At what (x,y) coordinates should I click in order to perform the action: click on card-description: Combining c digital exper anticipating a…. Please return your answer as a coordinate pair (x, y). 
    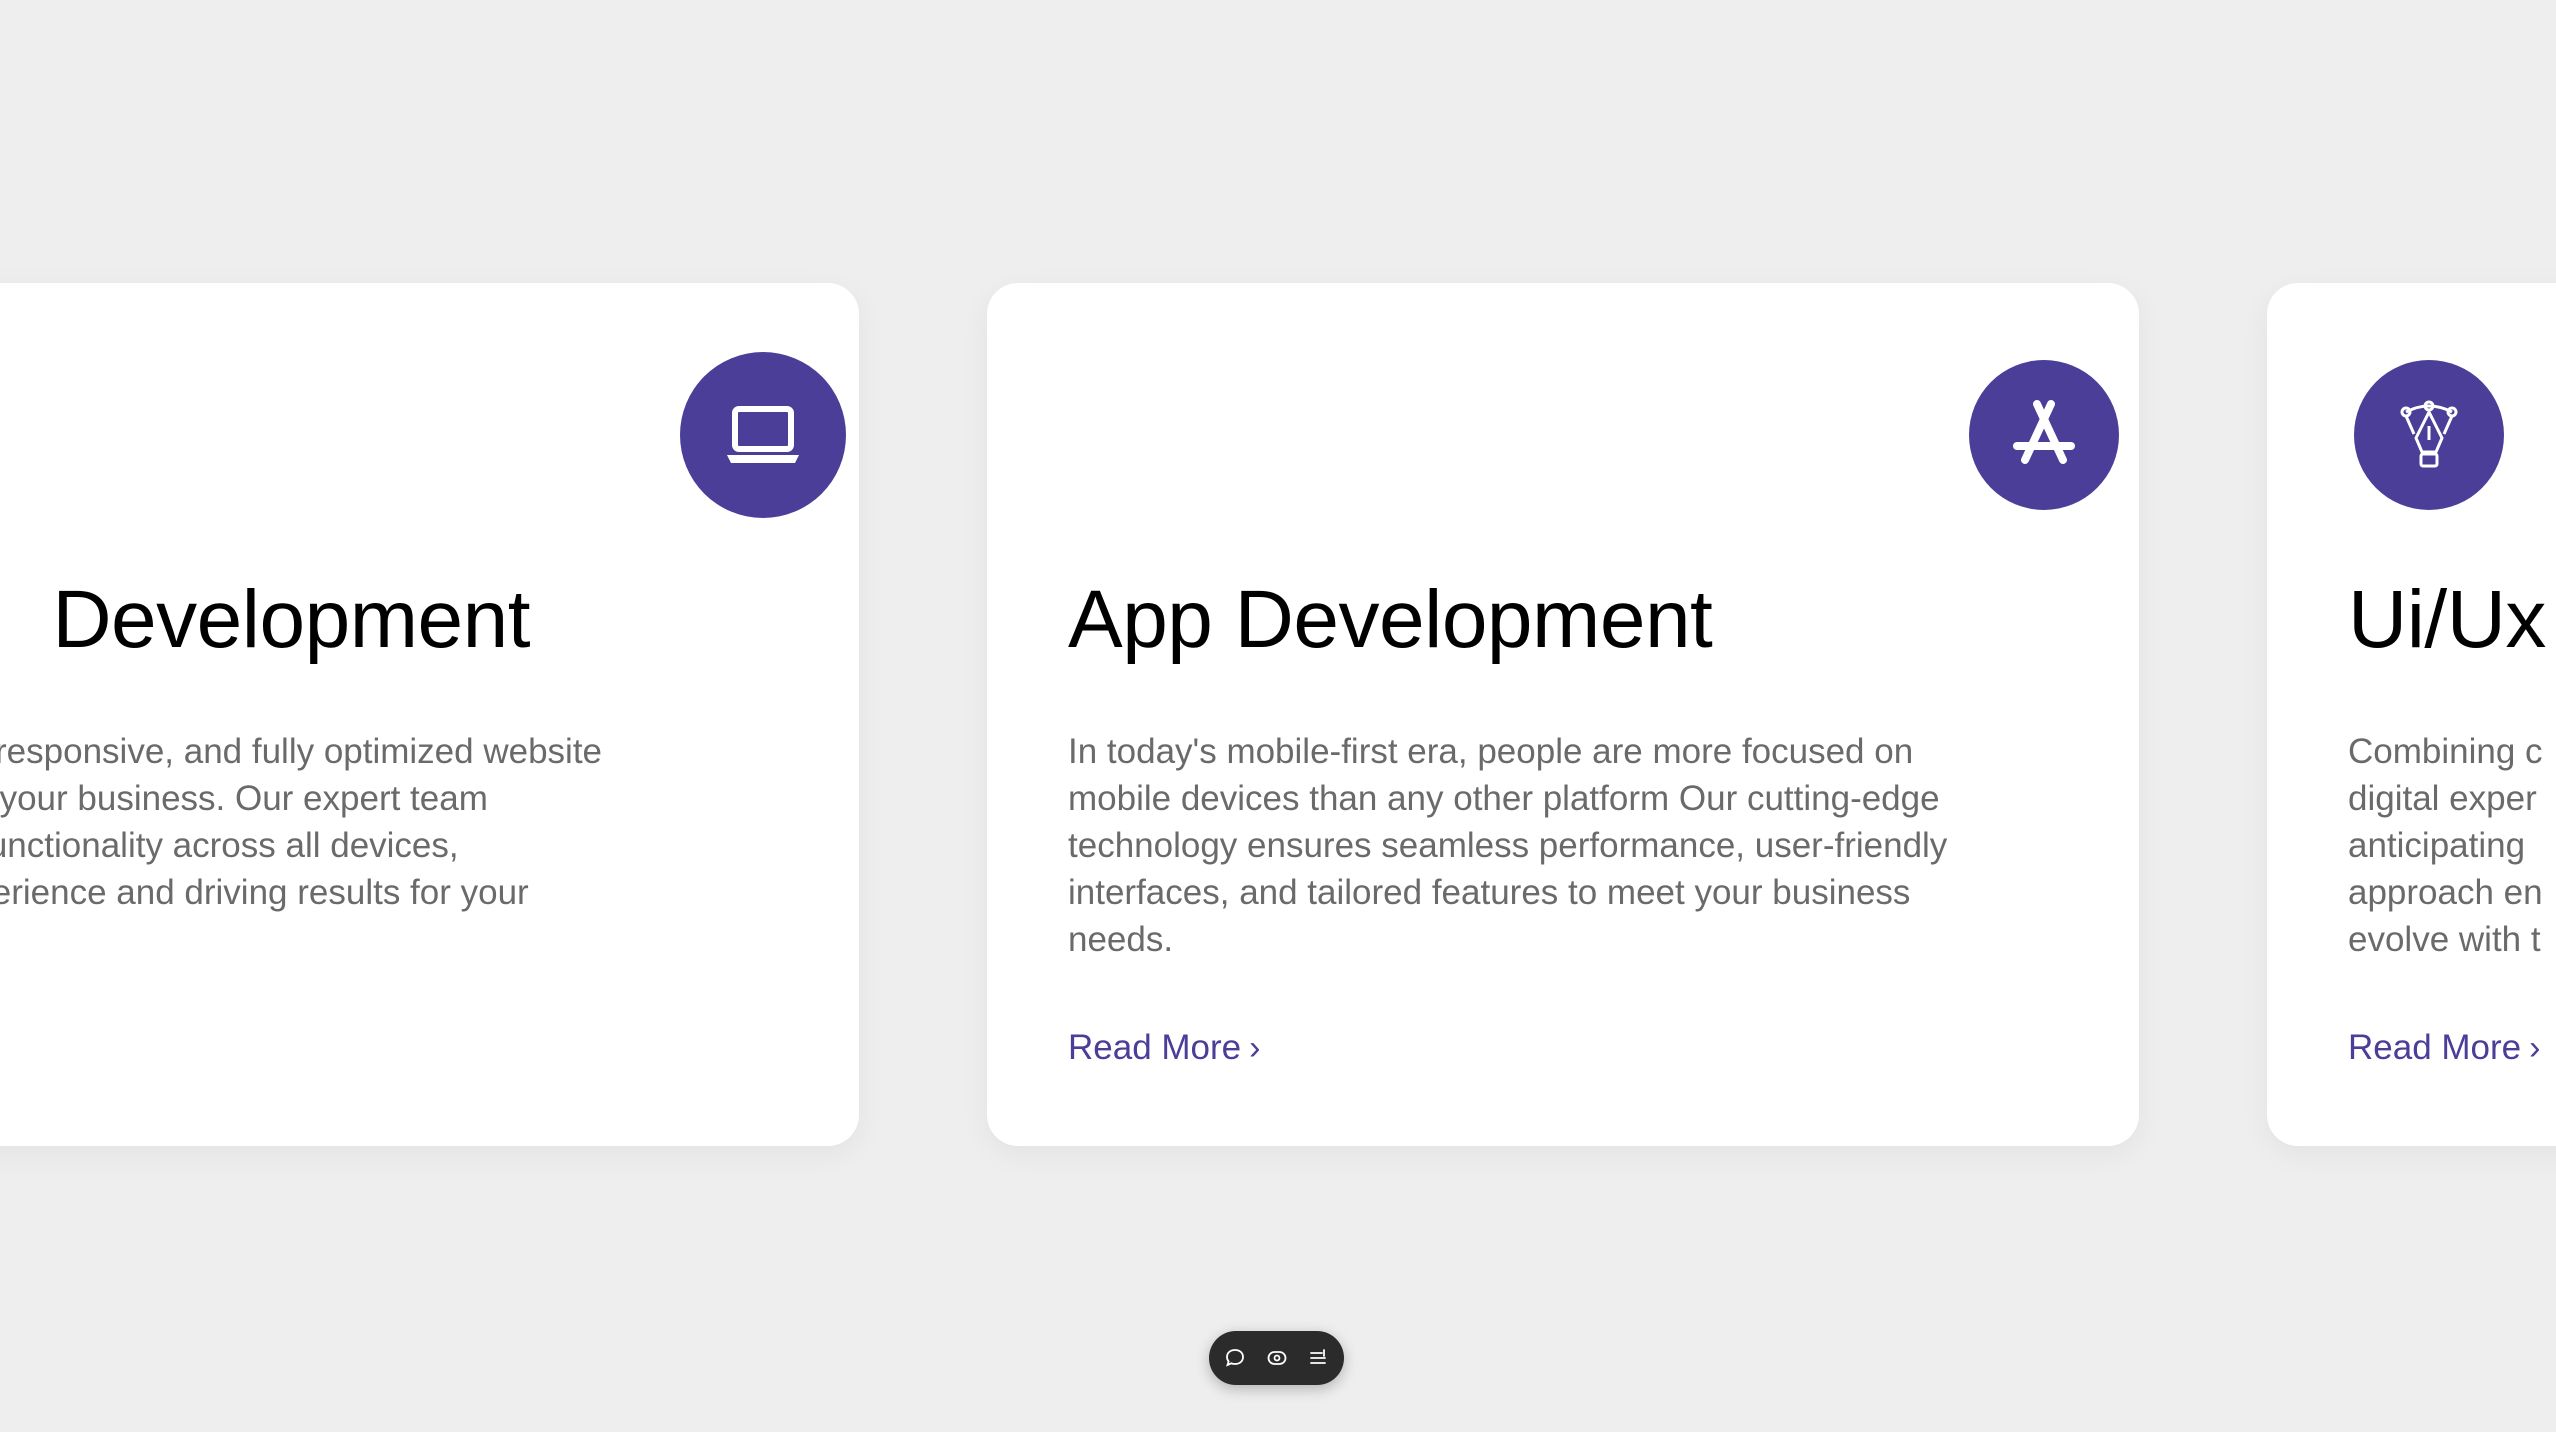
    Looking at the image, I should click on (2445, 845).